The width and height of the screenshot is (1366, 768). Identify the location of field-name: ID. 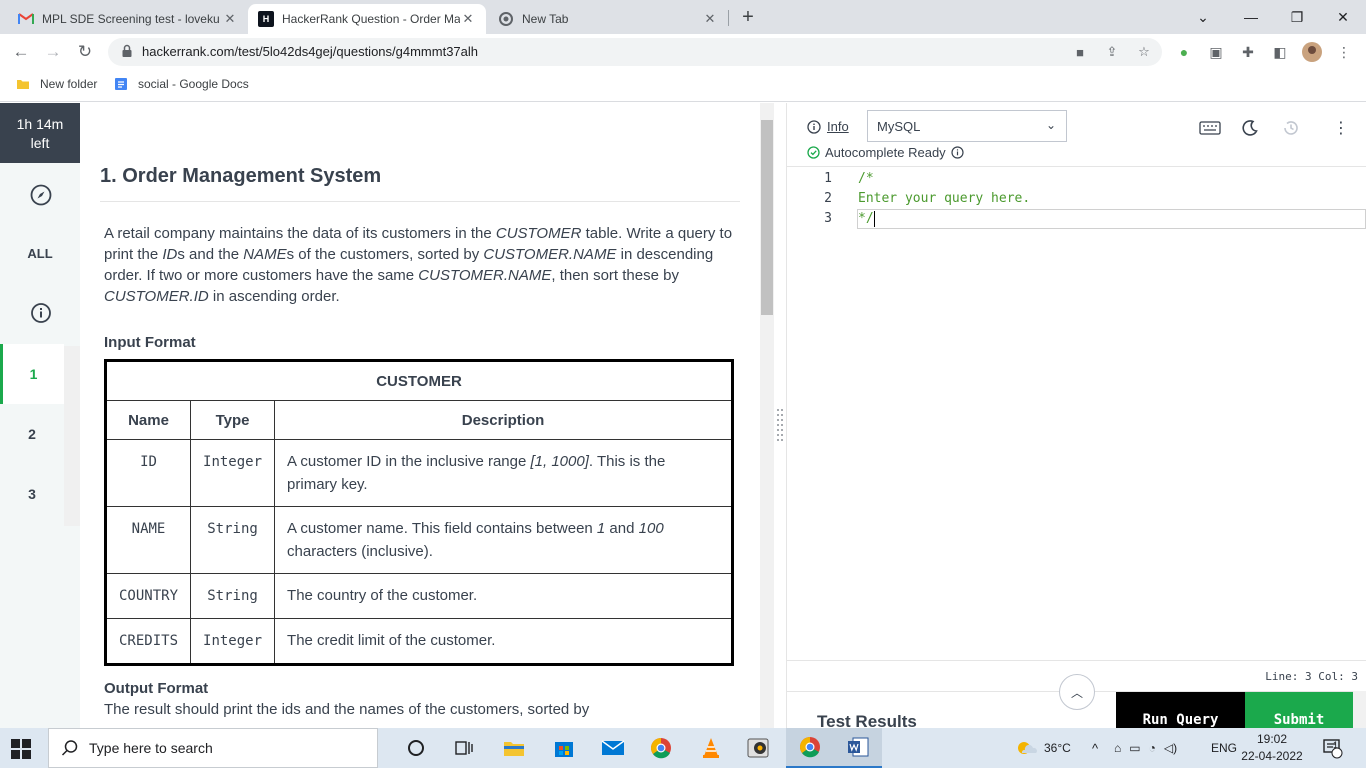
(148, 473).